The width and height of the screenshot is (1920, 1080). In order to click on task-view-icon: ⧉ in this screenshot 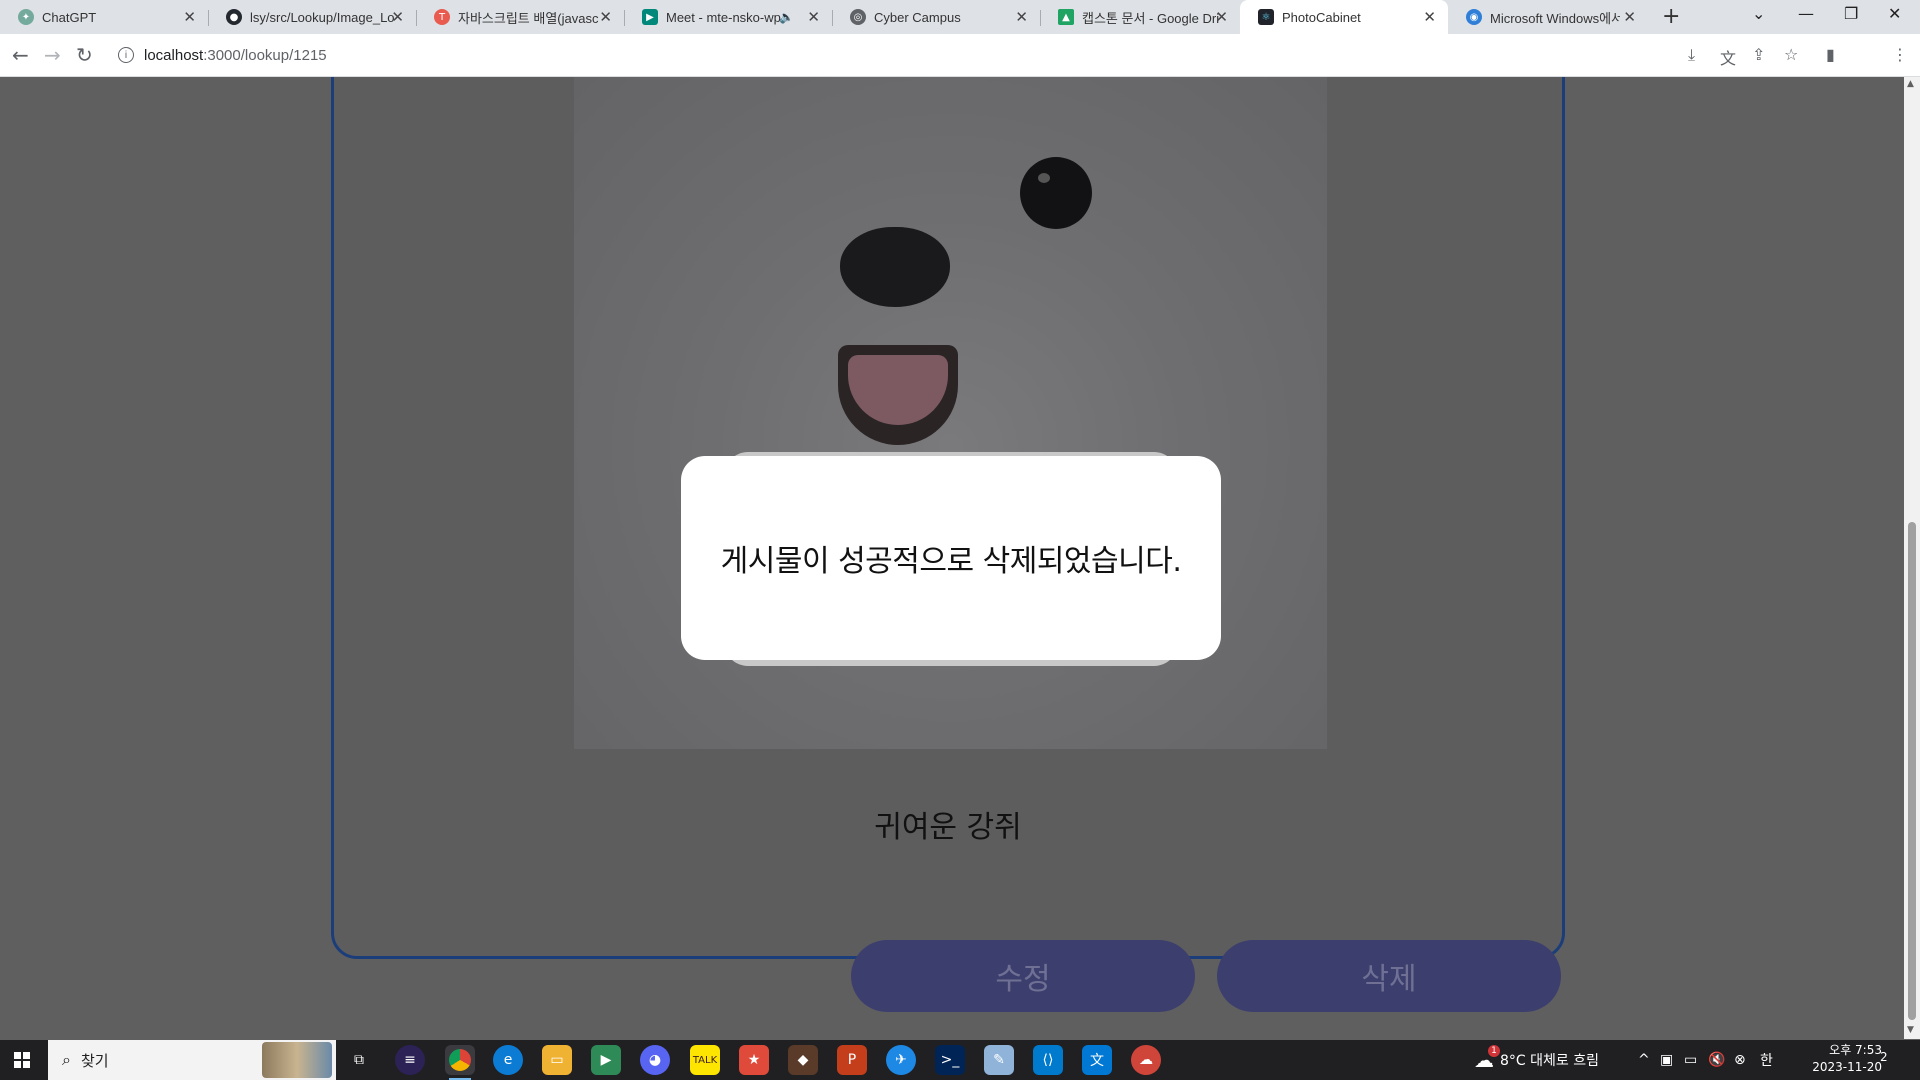, I will do `click(359, 1060)`.